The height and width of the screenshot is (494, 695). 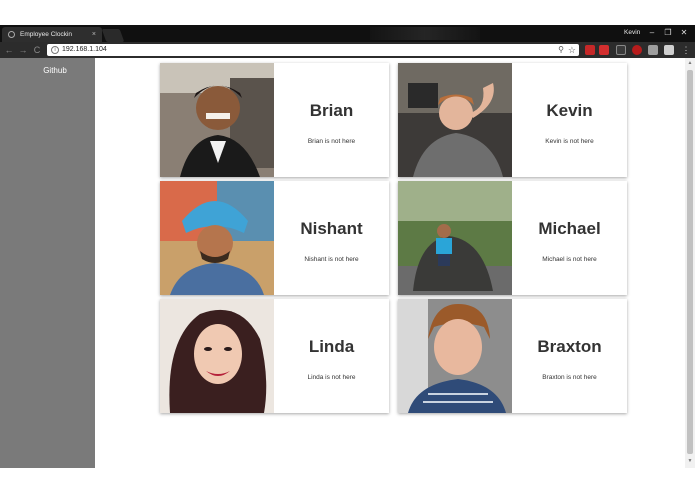 What do you see at coordinates (113, 35) in the screenshot?
I see `new-tab-button` at bounding box center [113, 35].